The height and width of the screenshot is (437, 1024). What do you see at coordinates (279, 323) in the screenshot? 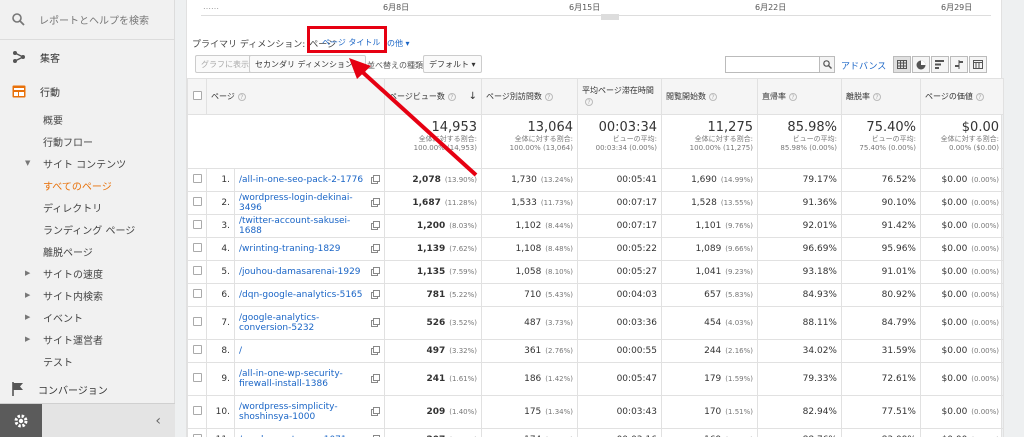
I see `page-link: /google-analytics-conversion-5232` at bounding box center [279, 323].